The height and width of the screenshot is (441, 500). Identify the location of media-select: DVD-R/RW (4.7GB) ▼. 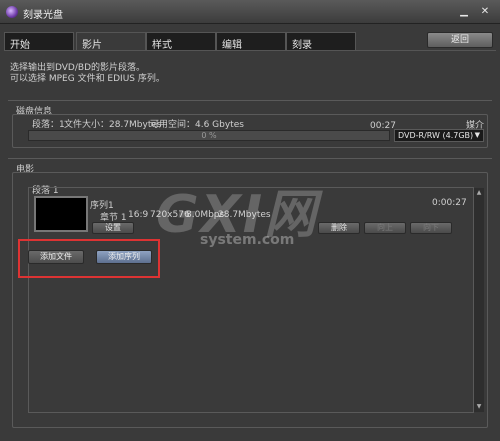
(439, 135).